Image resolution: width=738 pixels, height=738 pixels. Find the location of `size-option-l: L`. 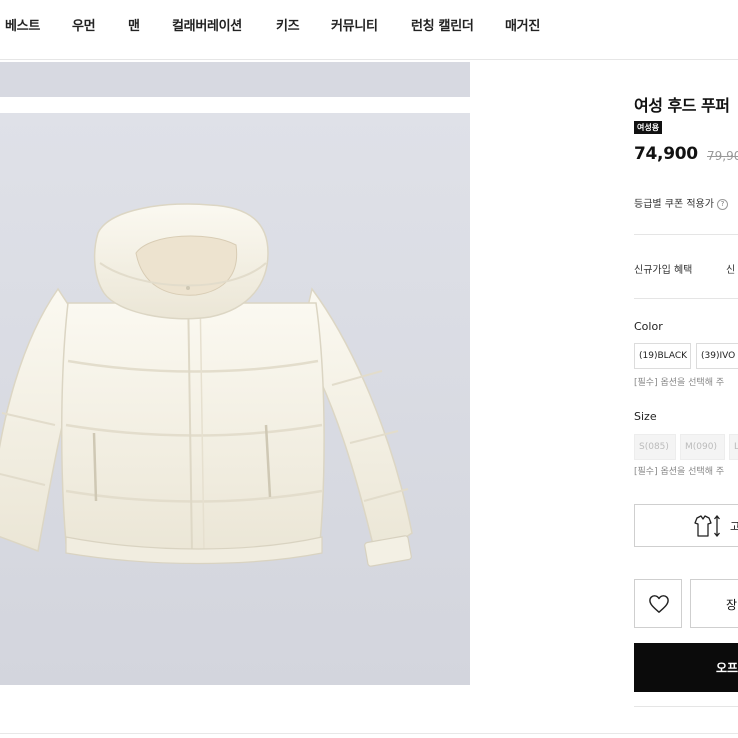

size-option-l: L is located at coordinates (733, 447).